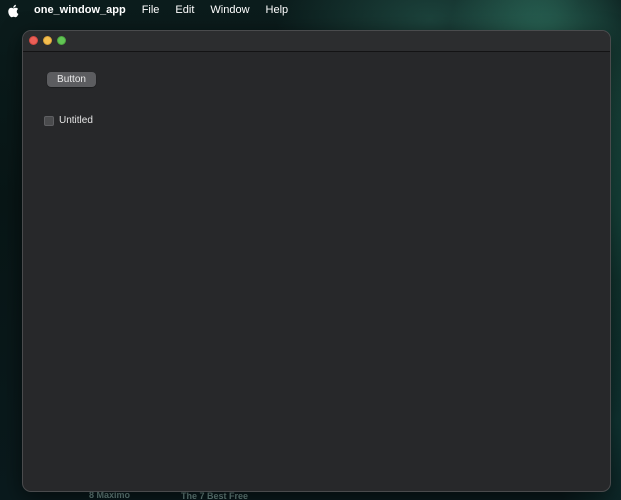 The width and height of the screenshot is (621, 500). What do you see at coordinates (277, 10) in the screenshot?
I see `menu-help: Help` at bounding box center [277, 10].